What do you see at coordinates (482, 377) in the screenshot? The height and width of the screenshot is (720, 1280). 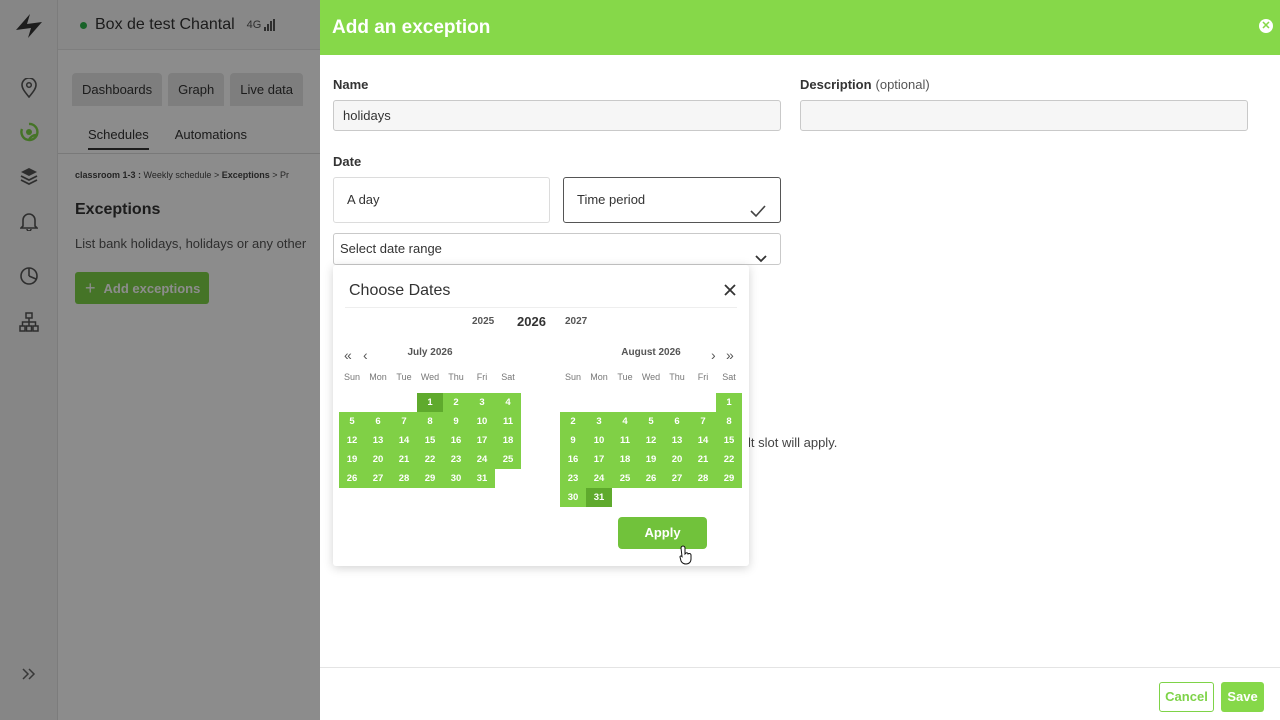 I see `weekday-label: Fri` at bounding box center [482, 377].